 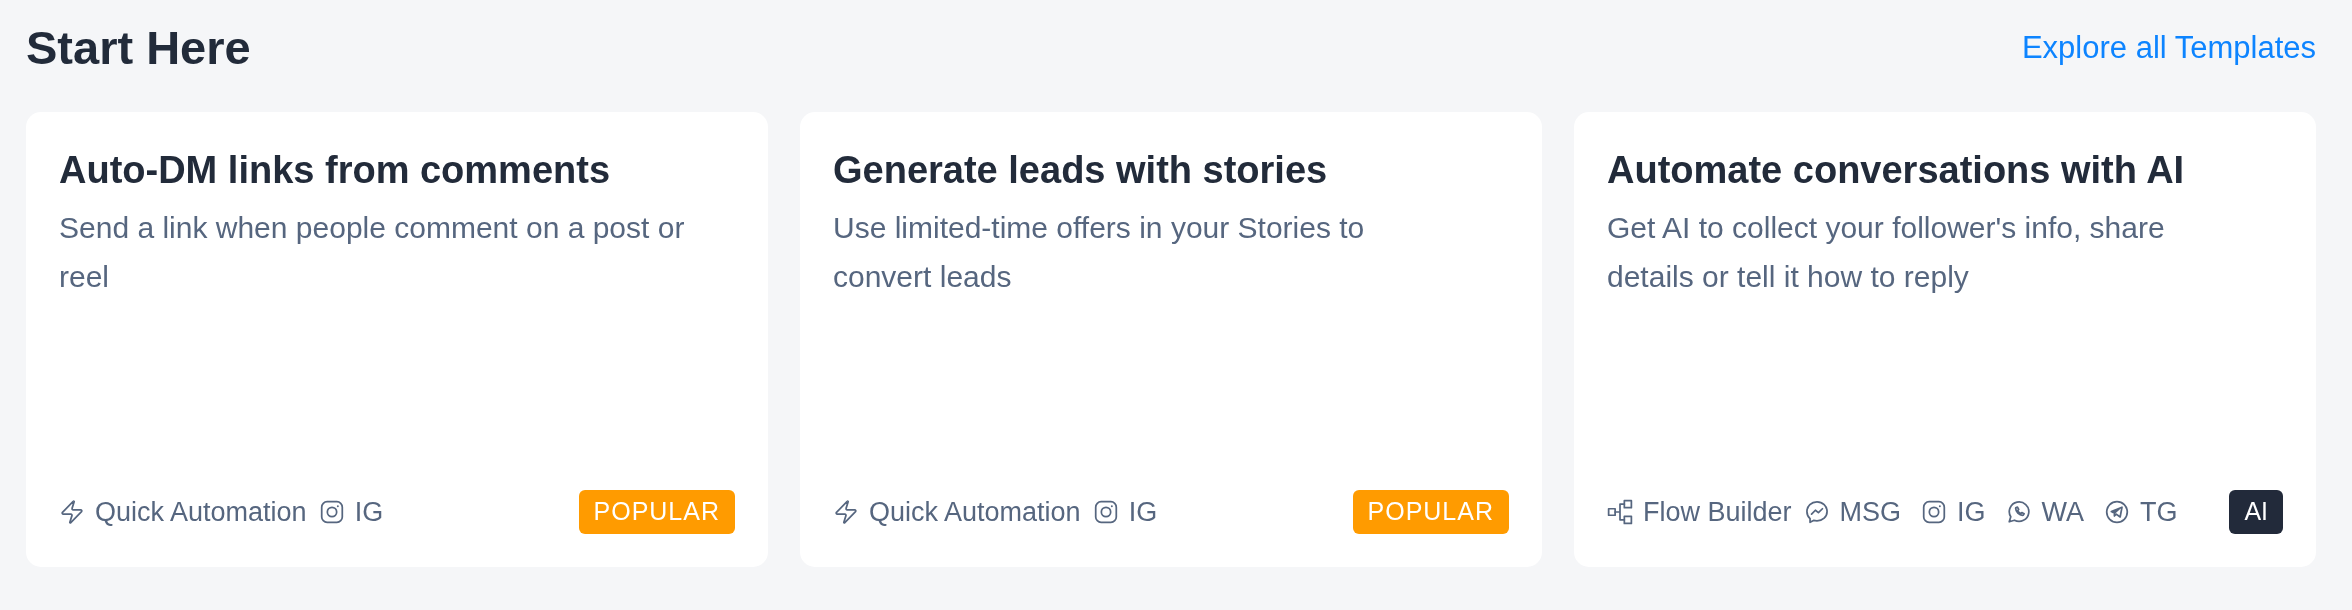 I want to click on flowchart-icon, so click(x=1620, y=512).